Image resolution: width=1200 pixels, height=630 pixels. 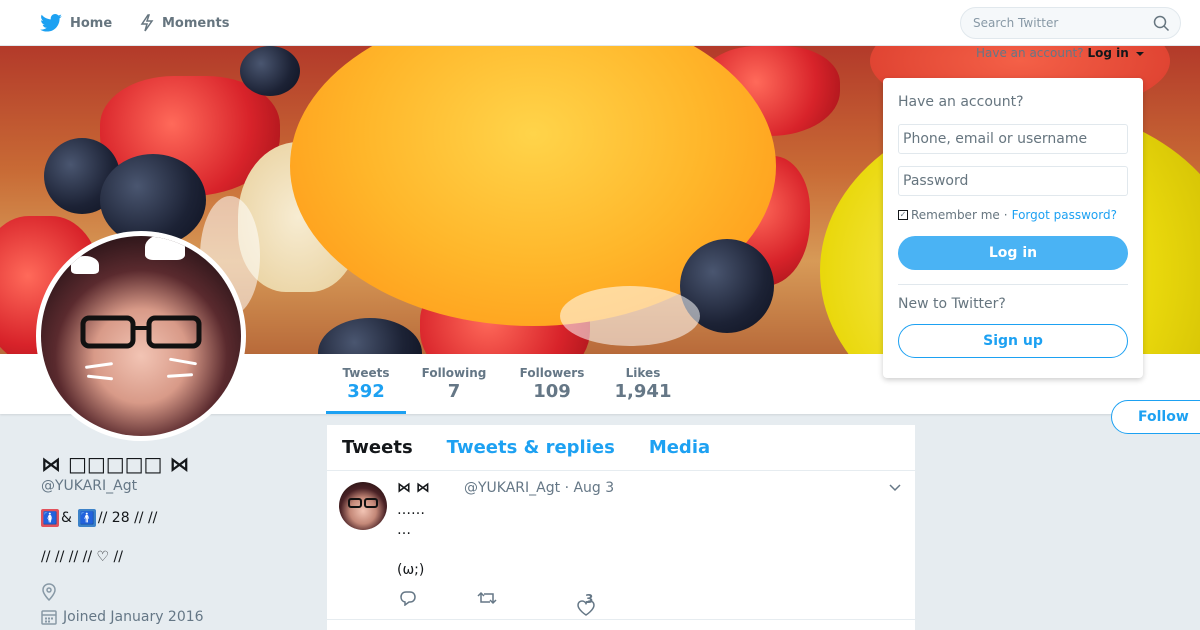 I want to click on tweet-handle-date: @YUKARI_Agt · Aug 3, so click(x=539, y=488).